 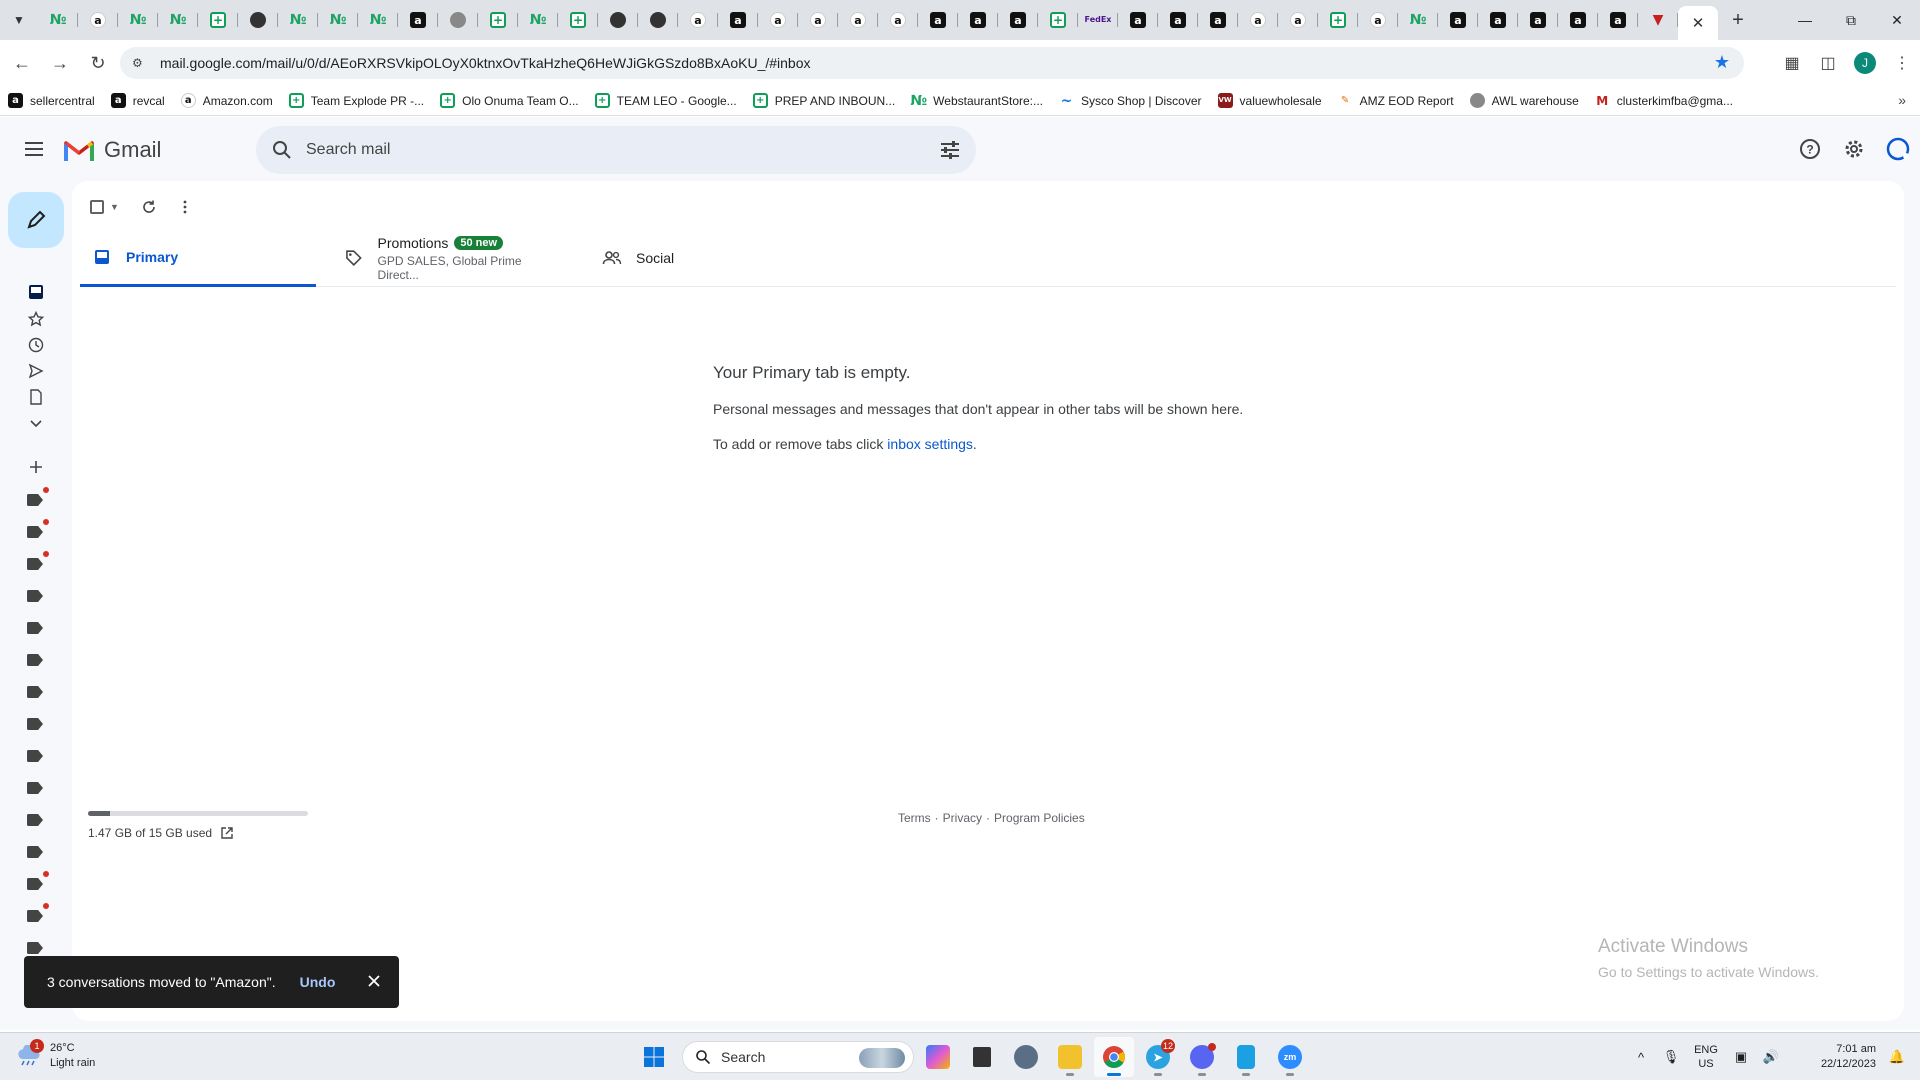 I want to click on program-policies-link: Program Policies, so click(x=1039, y=818).